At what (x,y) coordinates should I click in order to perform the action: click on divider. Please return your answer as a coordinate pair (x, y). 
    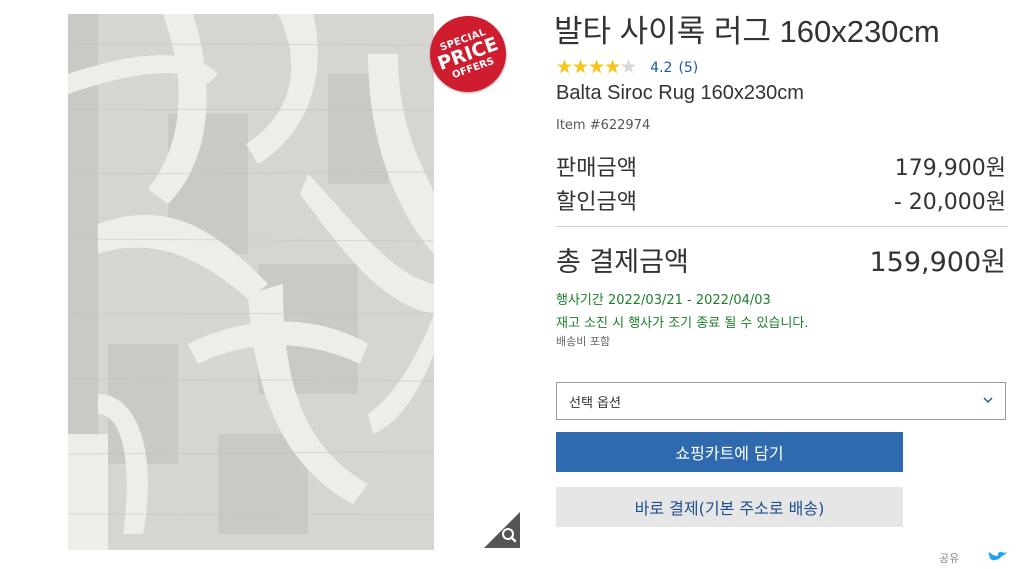
    Looking at the image, I should click on (782, 226).